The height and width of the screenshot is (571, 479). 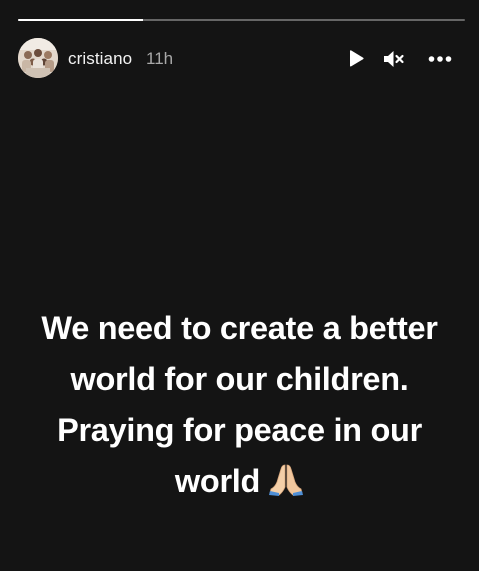 What do you see at coordinates (239, 328) in the screenshot?
I see `caption-line: We need to create a better` at bounding box center [239, 328].